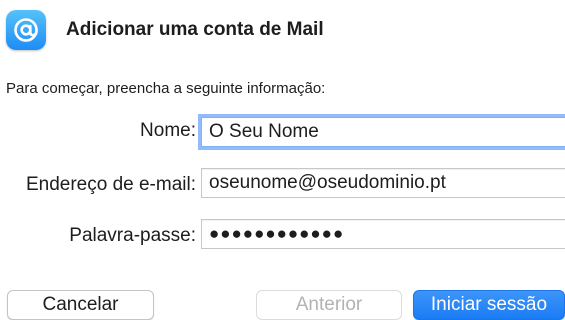 The image size is (565, 320). Describe the element at coordinates (110, 184) in the screenshot. I see `email-label: Endereço de e-mail:` at that location.